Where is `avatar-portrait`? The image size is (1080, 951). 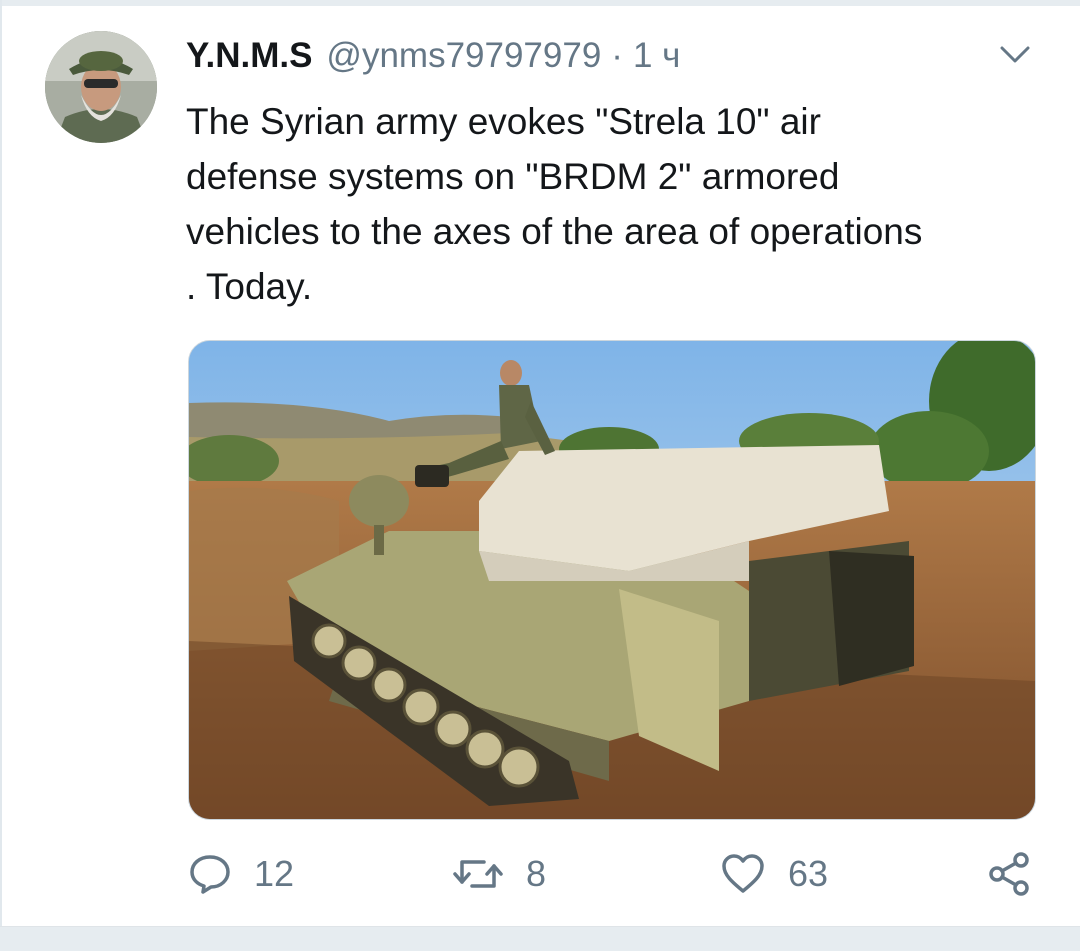
avatar-portrait is located at coordinates (101, 87).